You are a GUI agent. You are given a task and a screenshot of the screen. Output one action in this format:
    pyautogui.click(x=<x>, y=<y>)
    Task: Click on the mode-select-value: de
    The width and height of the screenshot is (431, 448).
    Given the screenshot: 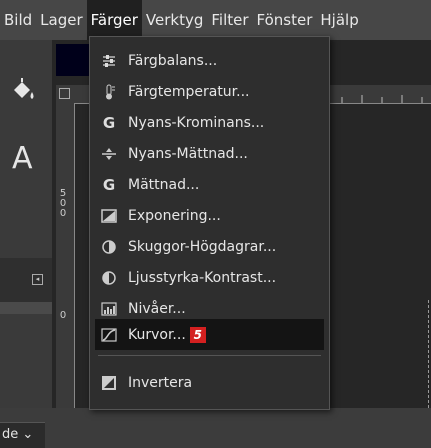 What is the action you would take?
    pyautogui.click(x=10, y=434)
    